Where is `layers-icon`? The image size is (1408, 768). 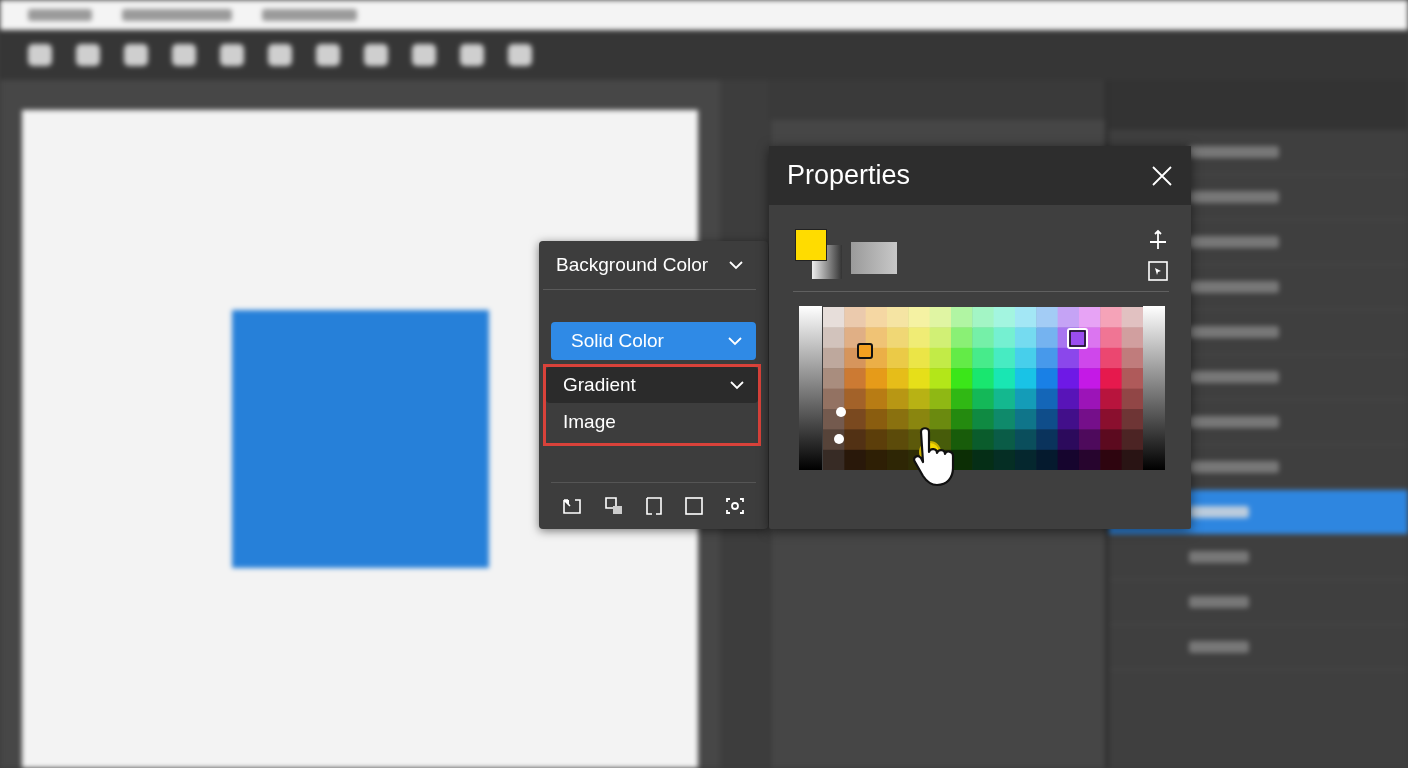 layers-icon is located at coordinates (613, 506).